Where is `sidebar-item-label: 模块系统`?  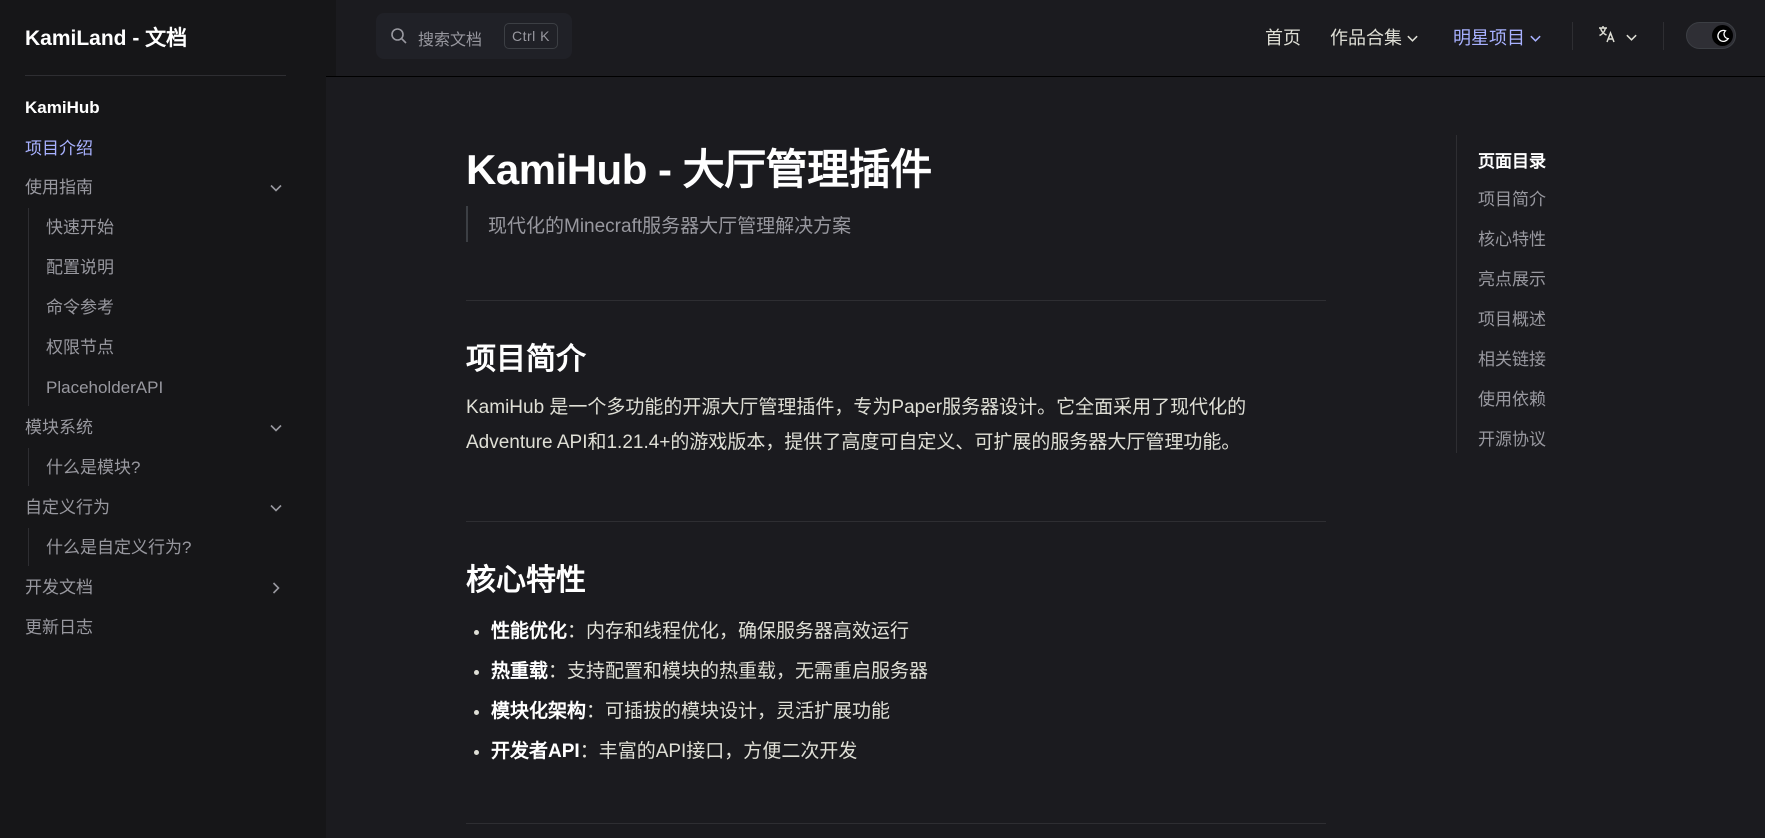
sidebar-item-label: 模块系统 is located at coordinates (59, 427).